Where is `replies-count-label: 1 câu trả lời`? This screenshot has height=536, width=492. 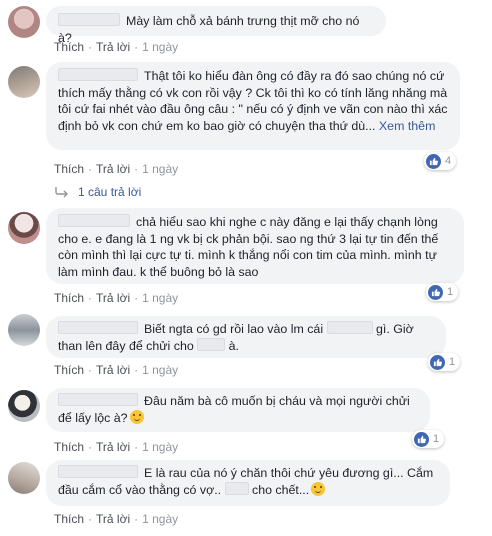
replies-count-label: 1 câu trả lời is located at coordinates (110, 192).